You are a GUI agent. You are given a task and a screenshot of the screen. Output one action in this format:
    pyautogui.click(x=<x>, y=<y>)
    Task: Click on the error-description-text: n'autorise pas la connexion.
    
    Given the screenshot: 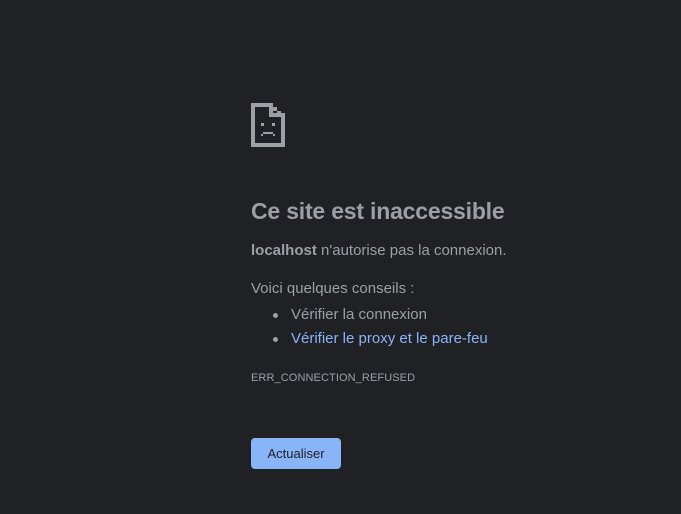 What is the action you would take?
    pyautogui.click(x=411, y=250)
    